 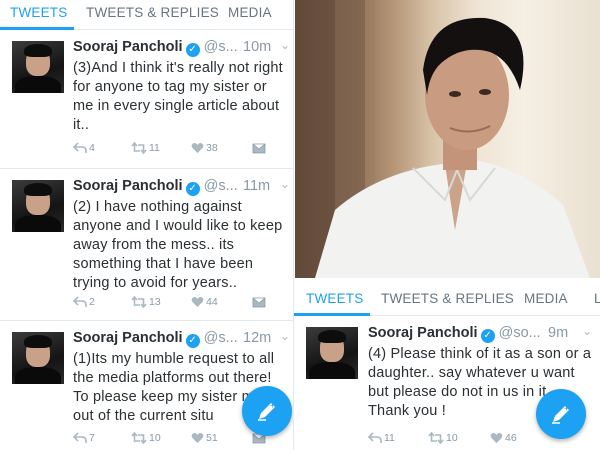 What do you see at coordinates (212, 148) in the screenshot?
I see `like-count: 38` at bounding box center [212, 148].